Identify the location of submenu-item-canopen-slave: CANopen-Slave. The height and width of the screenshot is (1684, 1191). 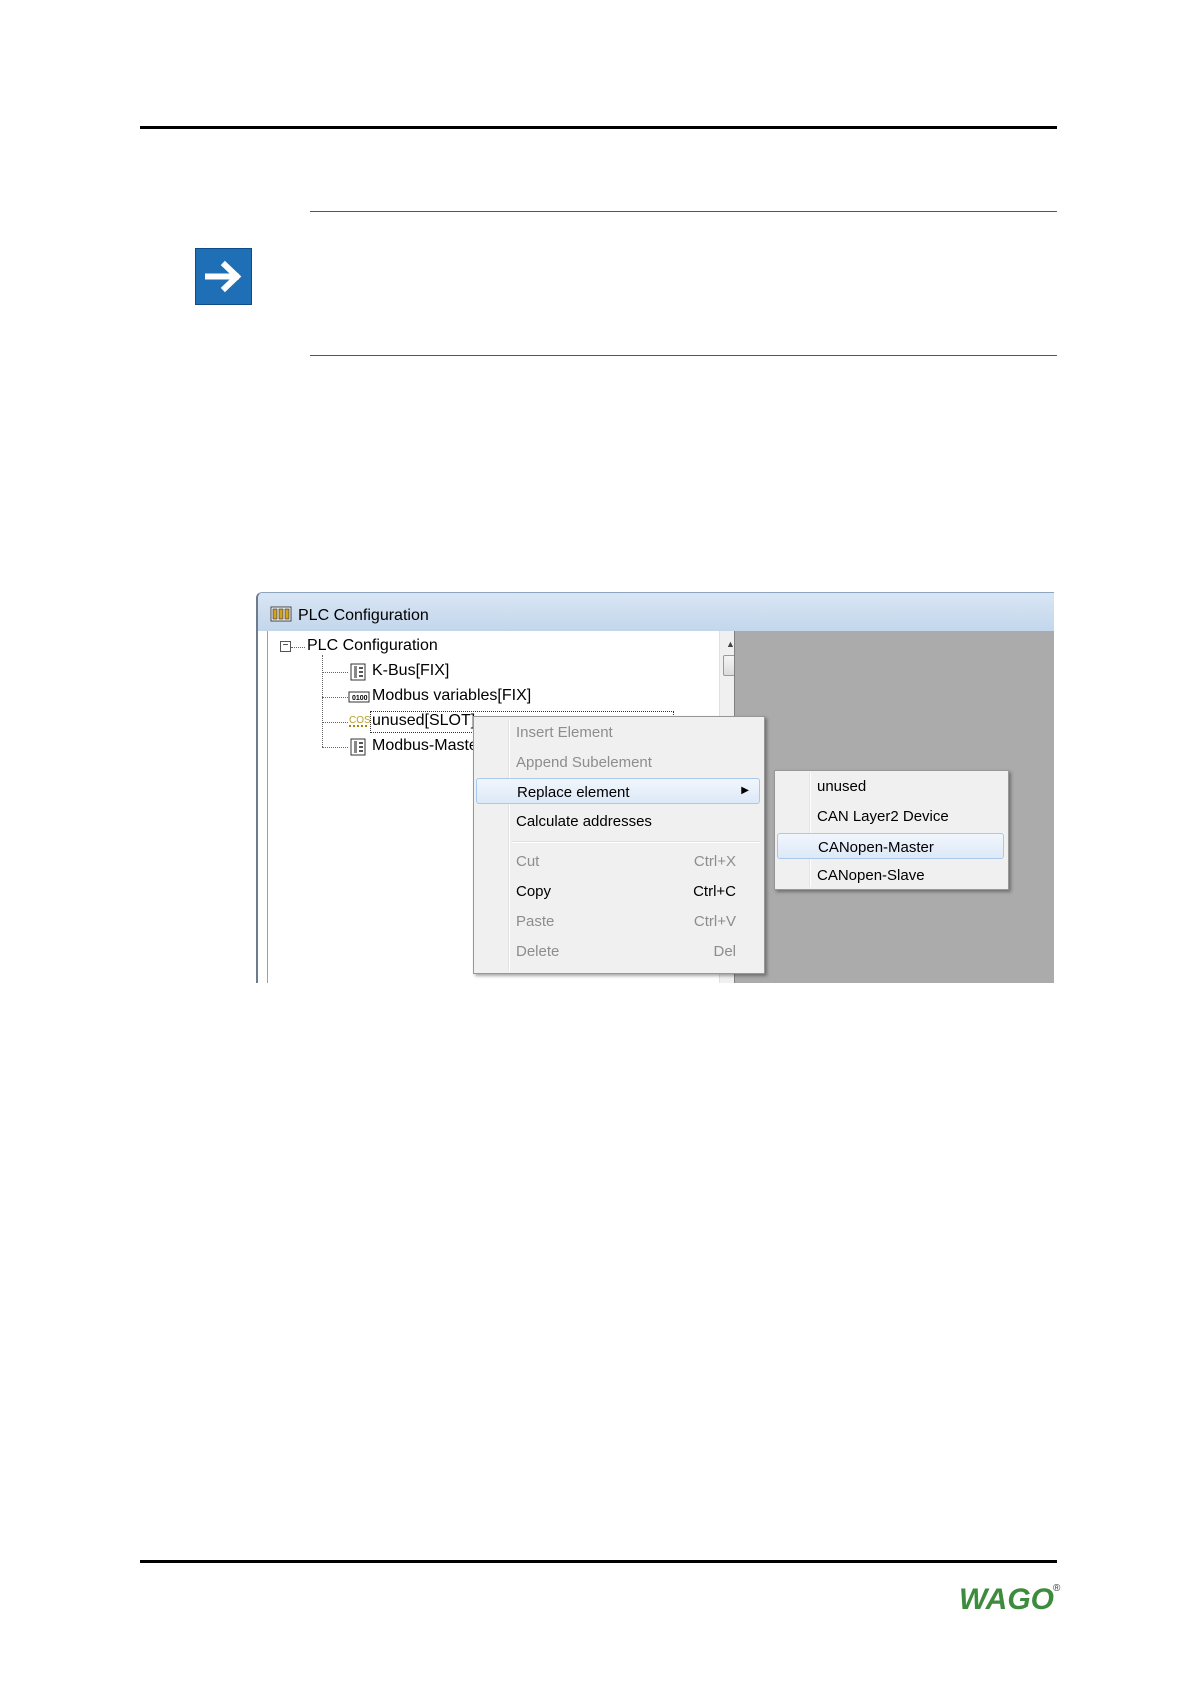
(890, 875).